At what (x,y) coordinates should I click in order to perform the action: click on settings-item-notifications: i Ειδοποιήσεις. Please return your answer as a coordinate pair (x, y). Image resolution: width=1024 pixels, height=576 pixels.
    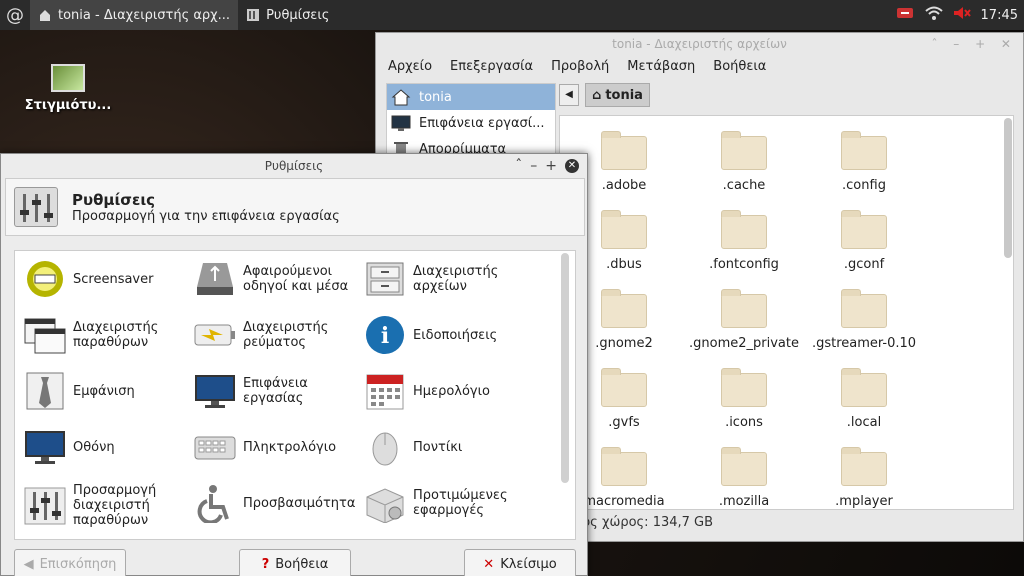
    Looking at the image, I should click on (445, 335).